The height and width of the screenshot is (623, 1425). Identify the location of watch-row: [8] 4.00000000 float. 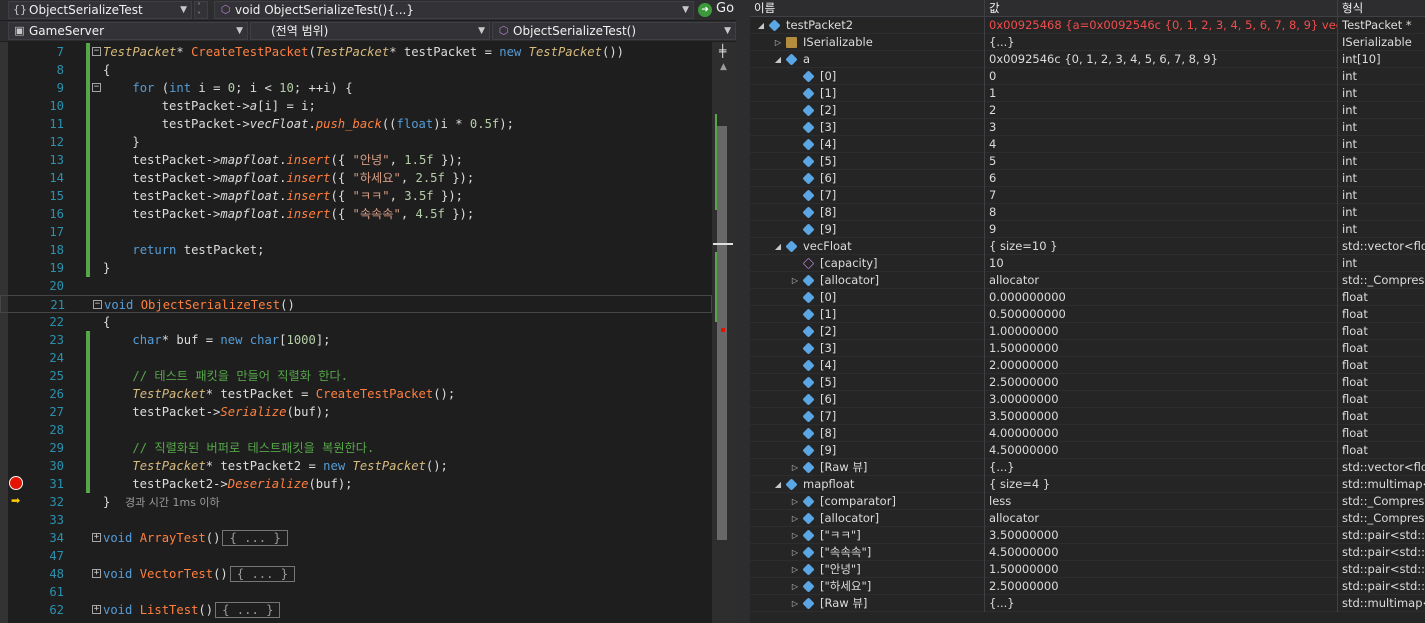
(1087, 433).